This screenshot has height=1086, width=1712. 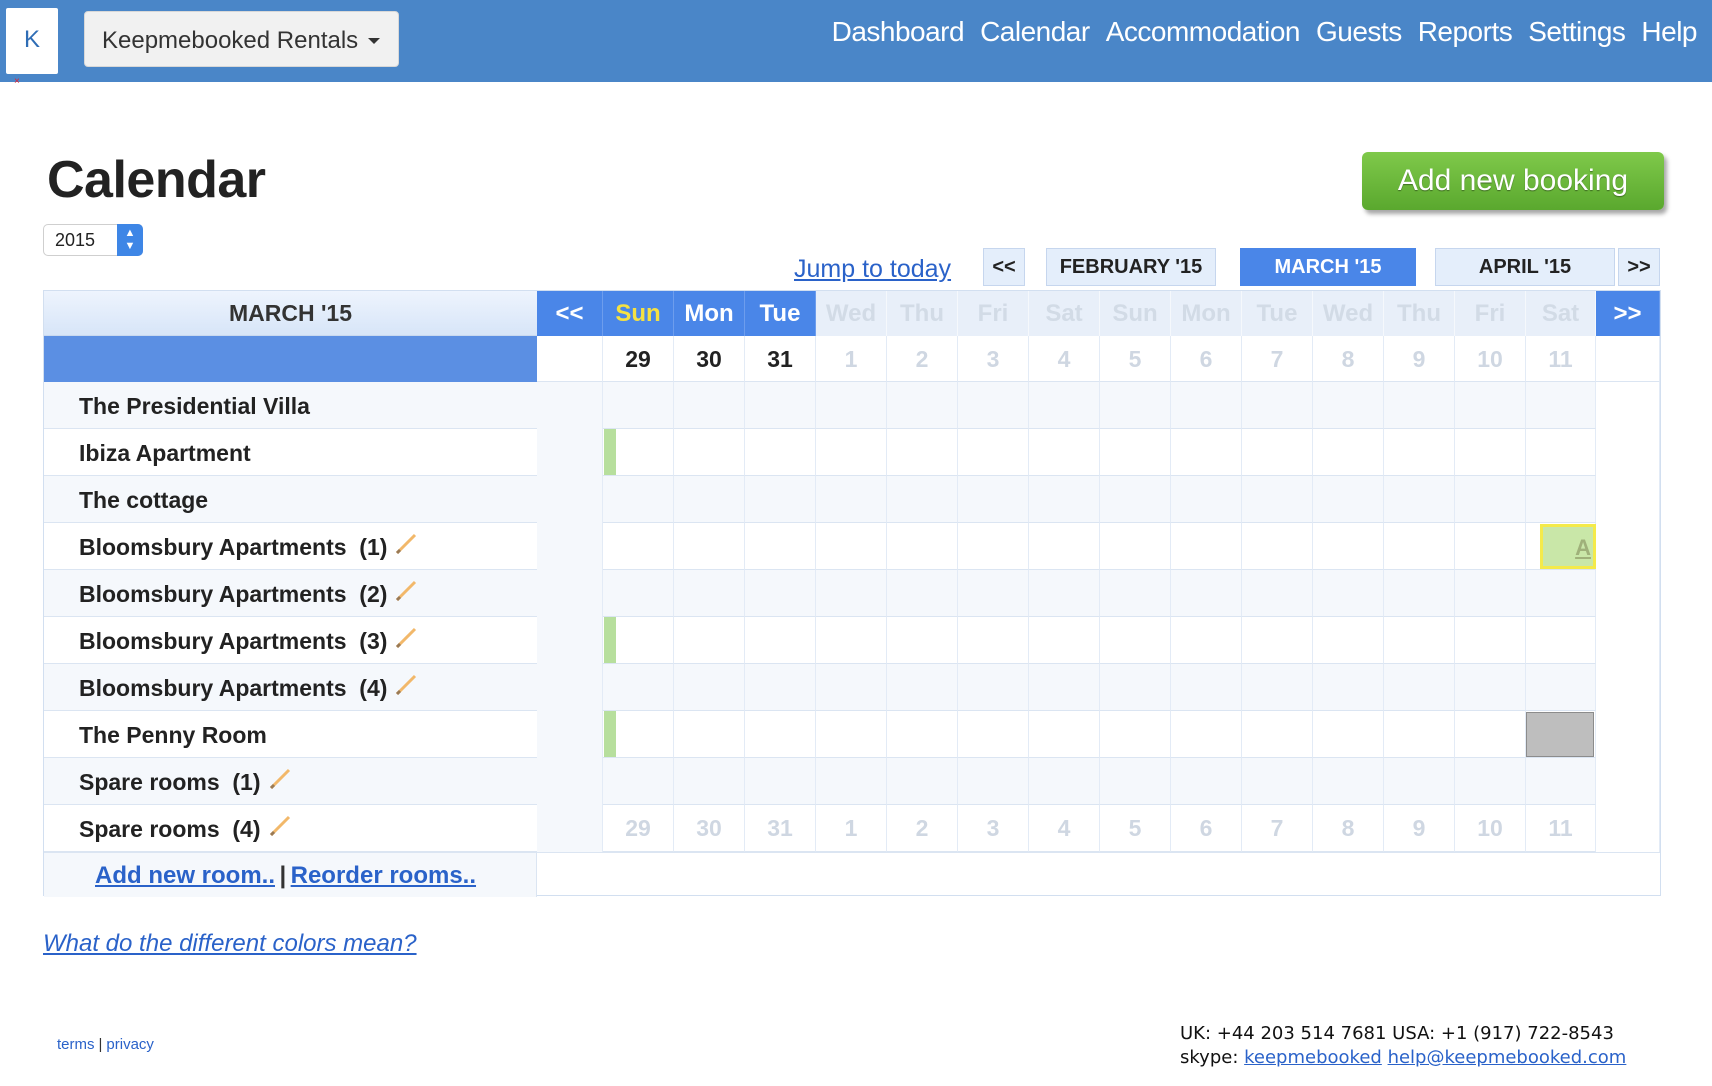 What do you see at coordinates (194, 406) in the screenshot?
I see `room-name: The Presidential Villa` at bounding box center [194, 406].